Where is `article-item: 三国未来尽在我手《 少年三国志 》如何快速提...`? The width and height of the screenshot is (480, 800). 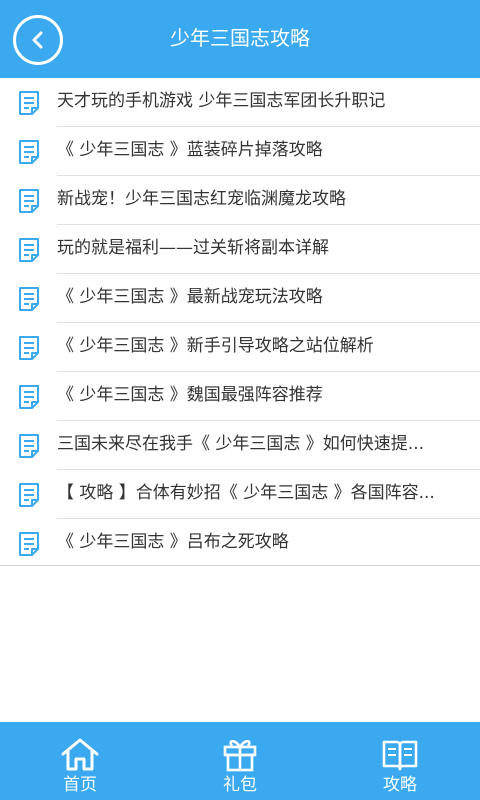 article-item: 三国未来尽在我手《 少年三国志 》如何快速提... is located at coordinates (240, 445).